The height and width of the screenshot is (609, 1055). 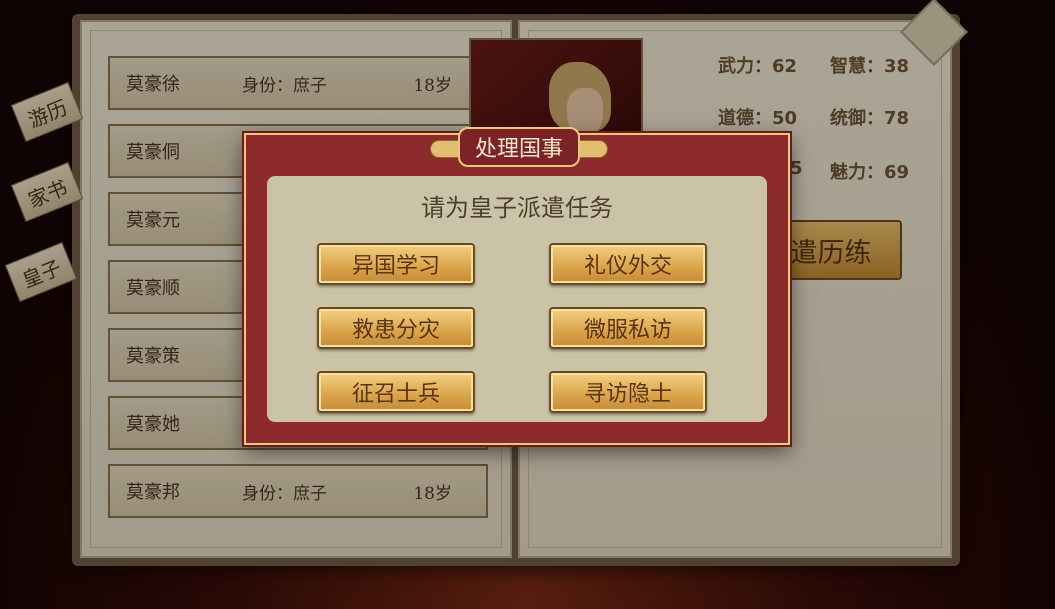 I want to click on task-conscript-soldiers-button: 征召士兵, so click(x=396, y=392).